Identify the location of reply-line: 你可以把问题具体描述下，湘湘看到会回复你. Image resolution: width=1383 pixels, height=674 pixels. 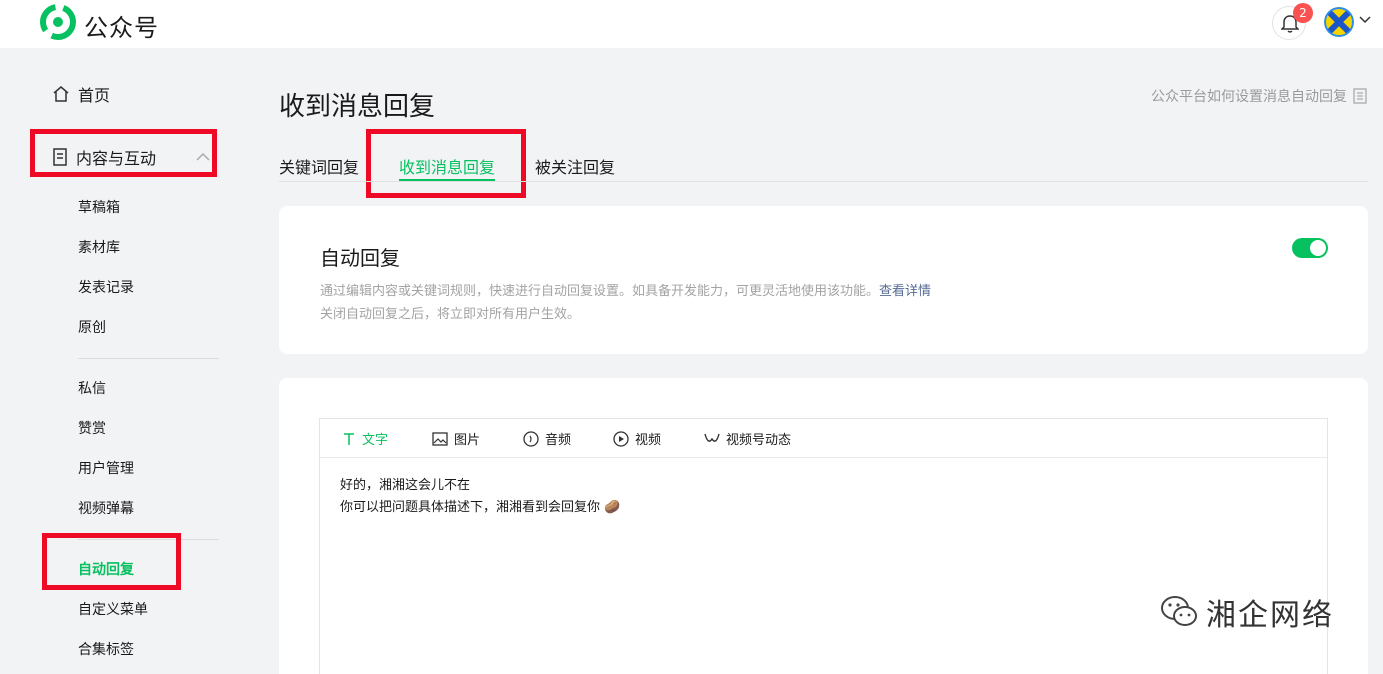
(470, 507).